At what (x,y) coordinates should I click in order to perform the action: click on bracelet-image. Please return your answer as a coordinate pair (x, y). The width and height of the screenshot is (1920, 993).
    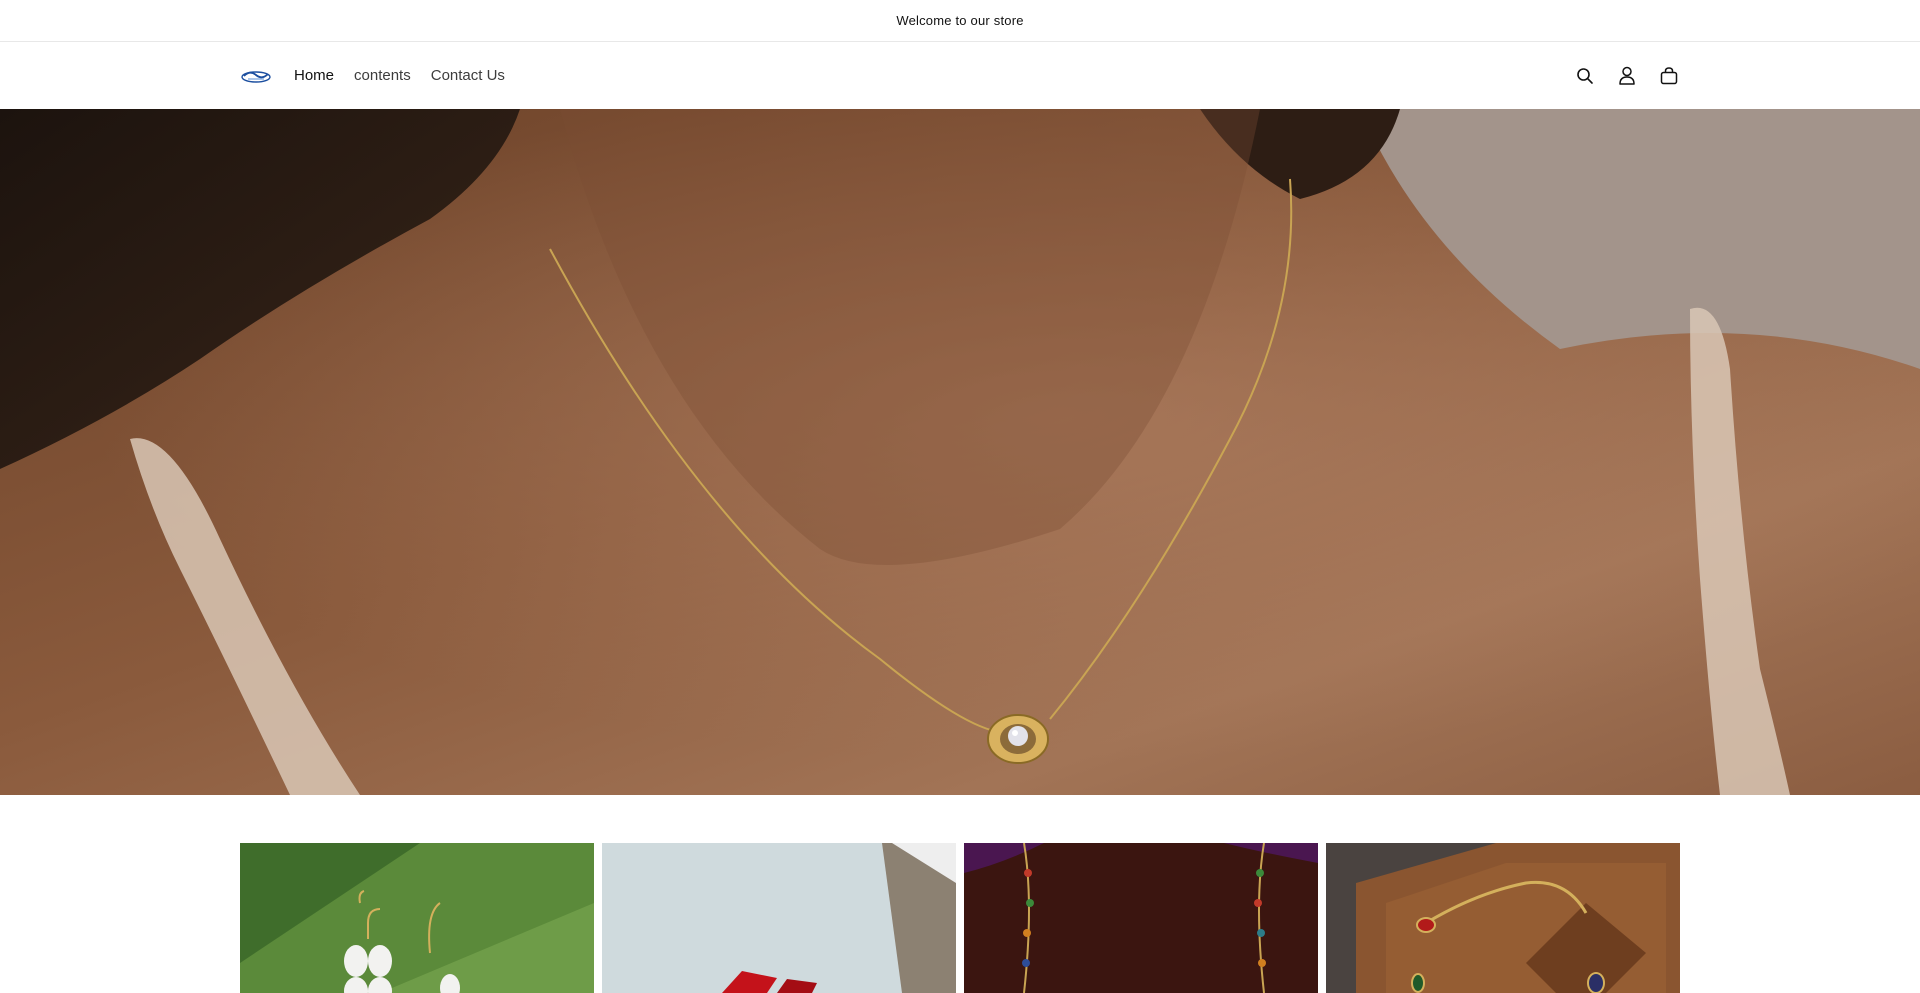
    Looking at the image, I should click on (1503, 918).